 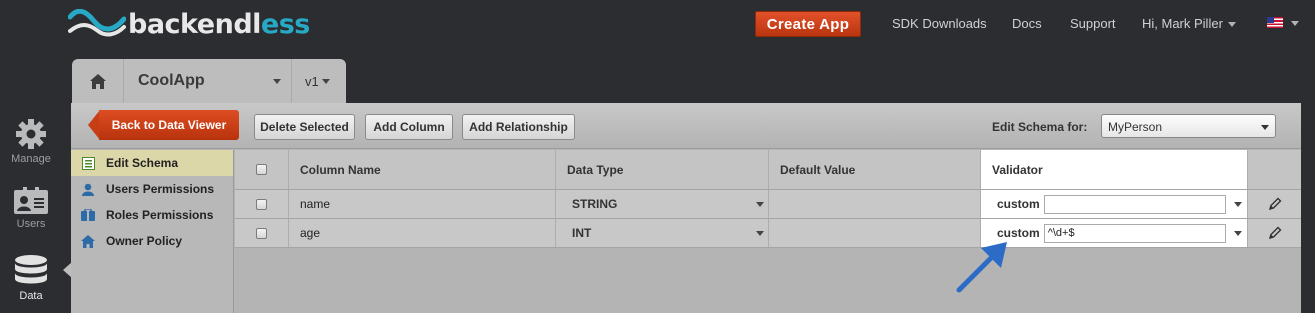 What do you see at coordinates (422, 169) in the screenshot?
I see `column-header-name: Column Name` at bounding box center [422, 169].